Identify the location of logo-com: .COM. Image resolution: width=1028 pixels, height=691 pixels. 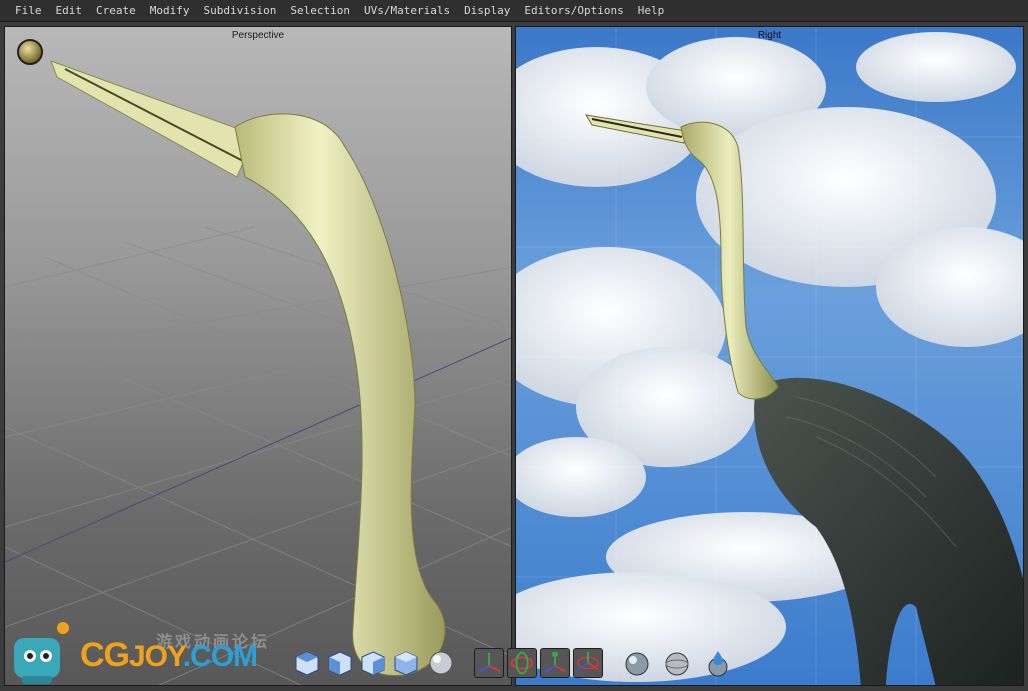
(220, 656).